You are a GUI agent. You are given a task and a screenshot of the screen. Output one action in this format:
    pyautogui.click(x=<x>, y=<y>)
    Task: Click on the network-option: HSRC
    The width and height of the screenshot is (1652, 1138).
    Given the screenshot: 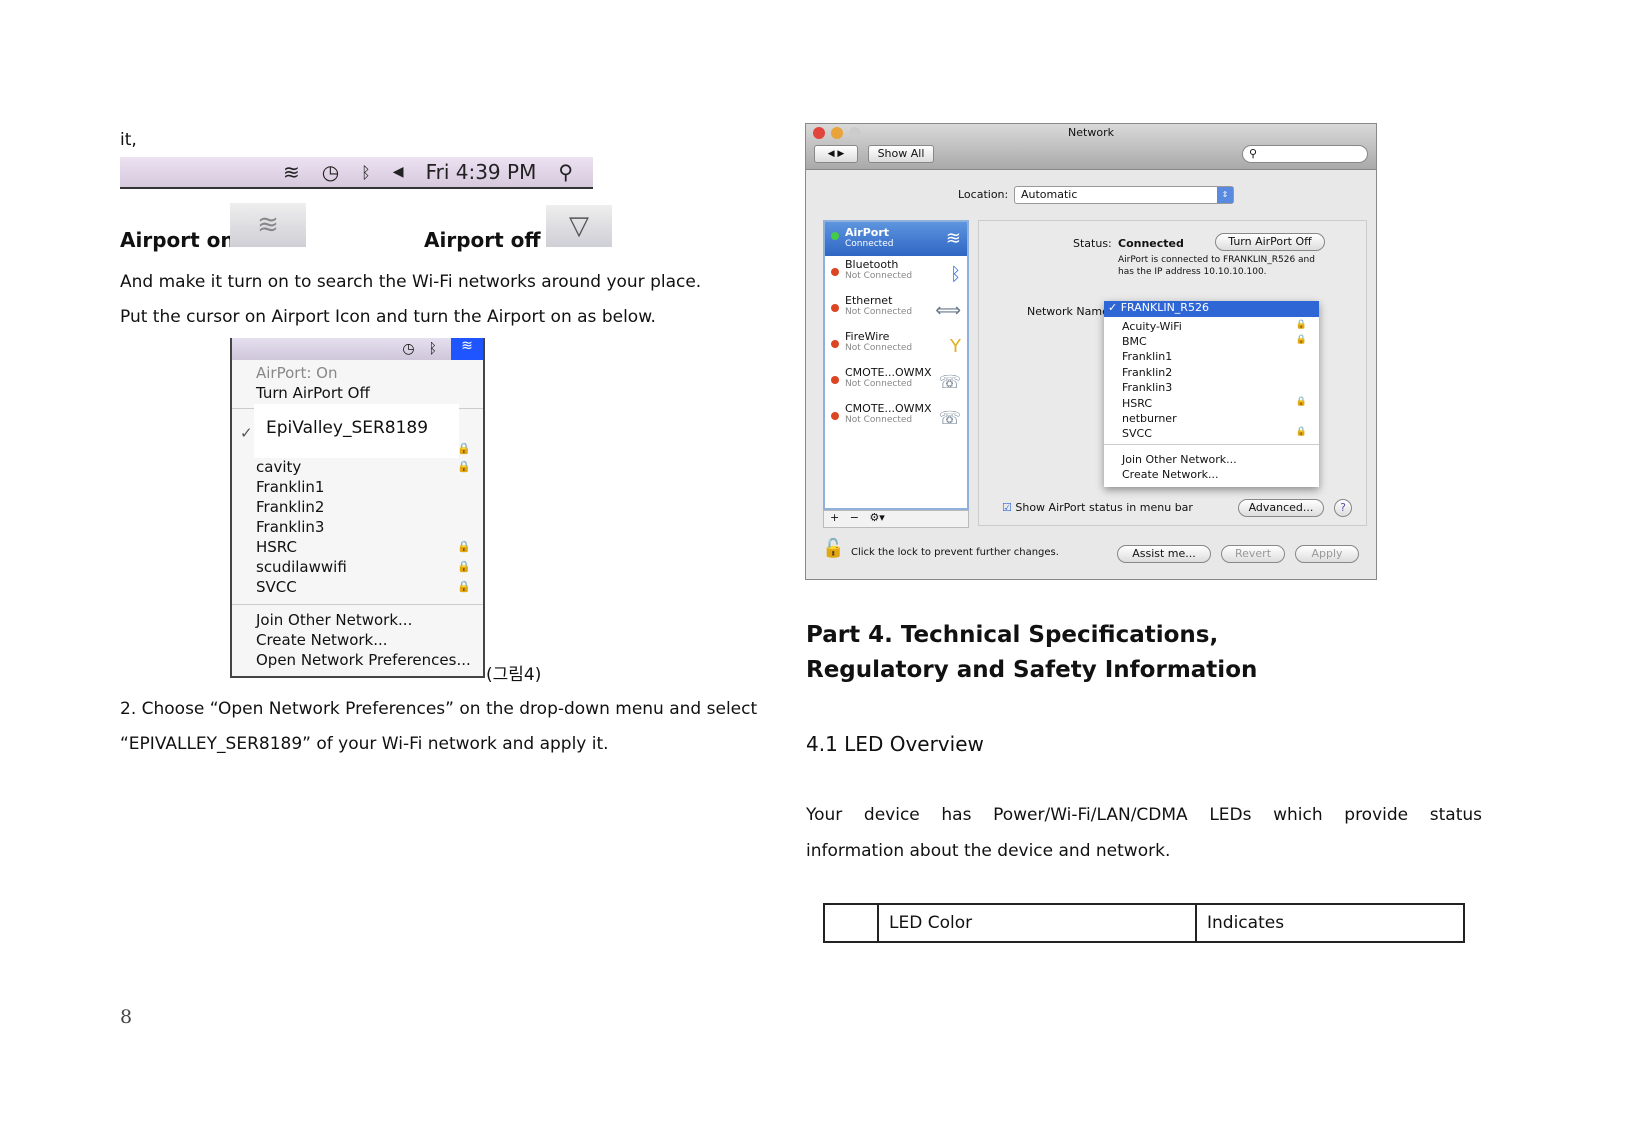 What is the action you would take?
    pyautogui.click(x=1137, y=403)
    